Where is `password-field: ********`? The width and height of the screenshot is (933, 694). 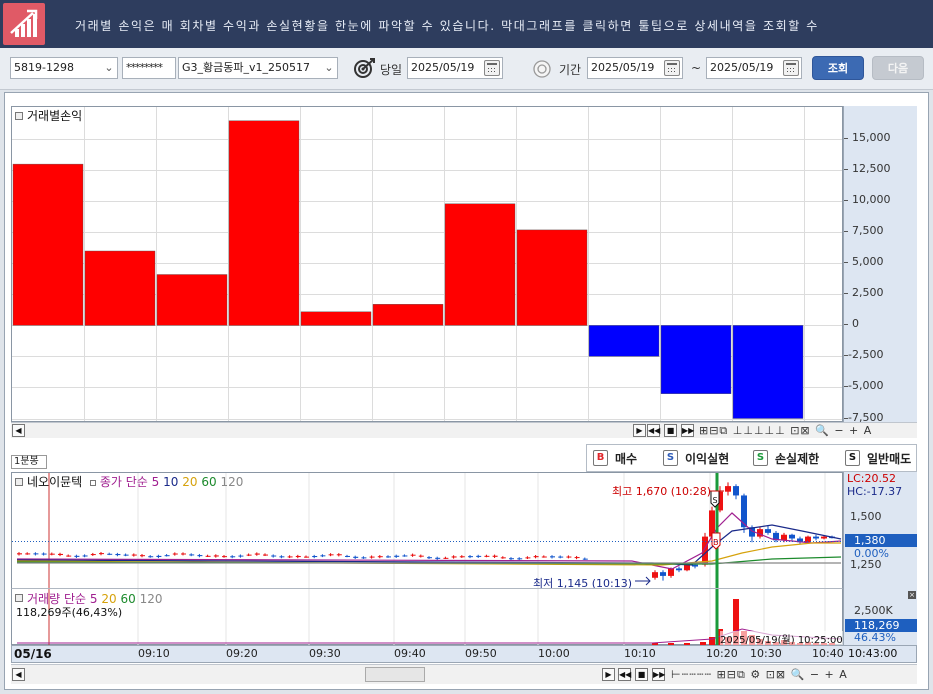 password-field: ******** is located at coordinates (149, 68).